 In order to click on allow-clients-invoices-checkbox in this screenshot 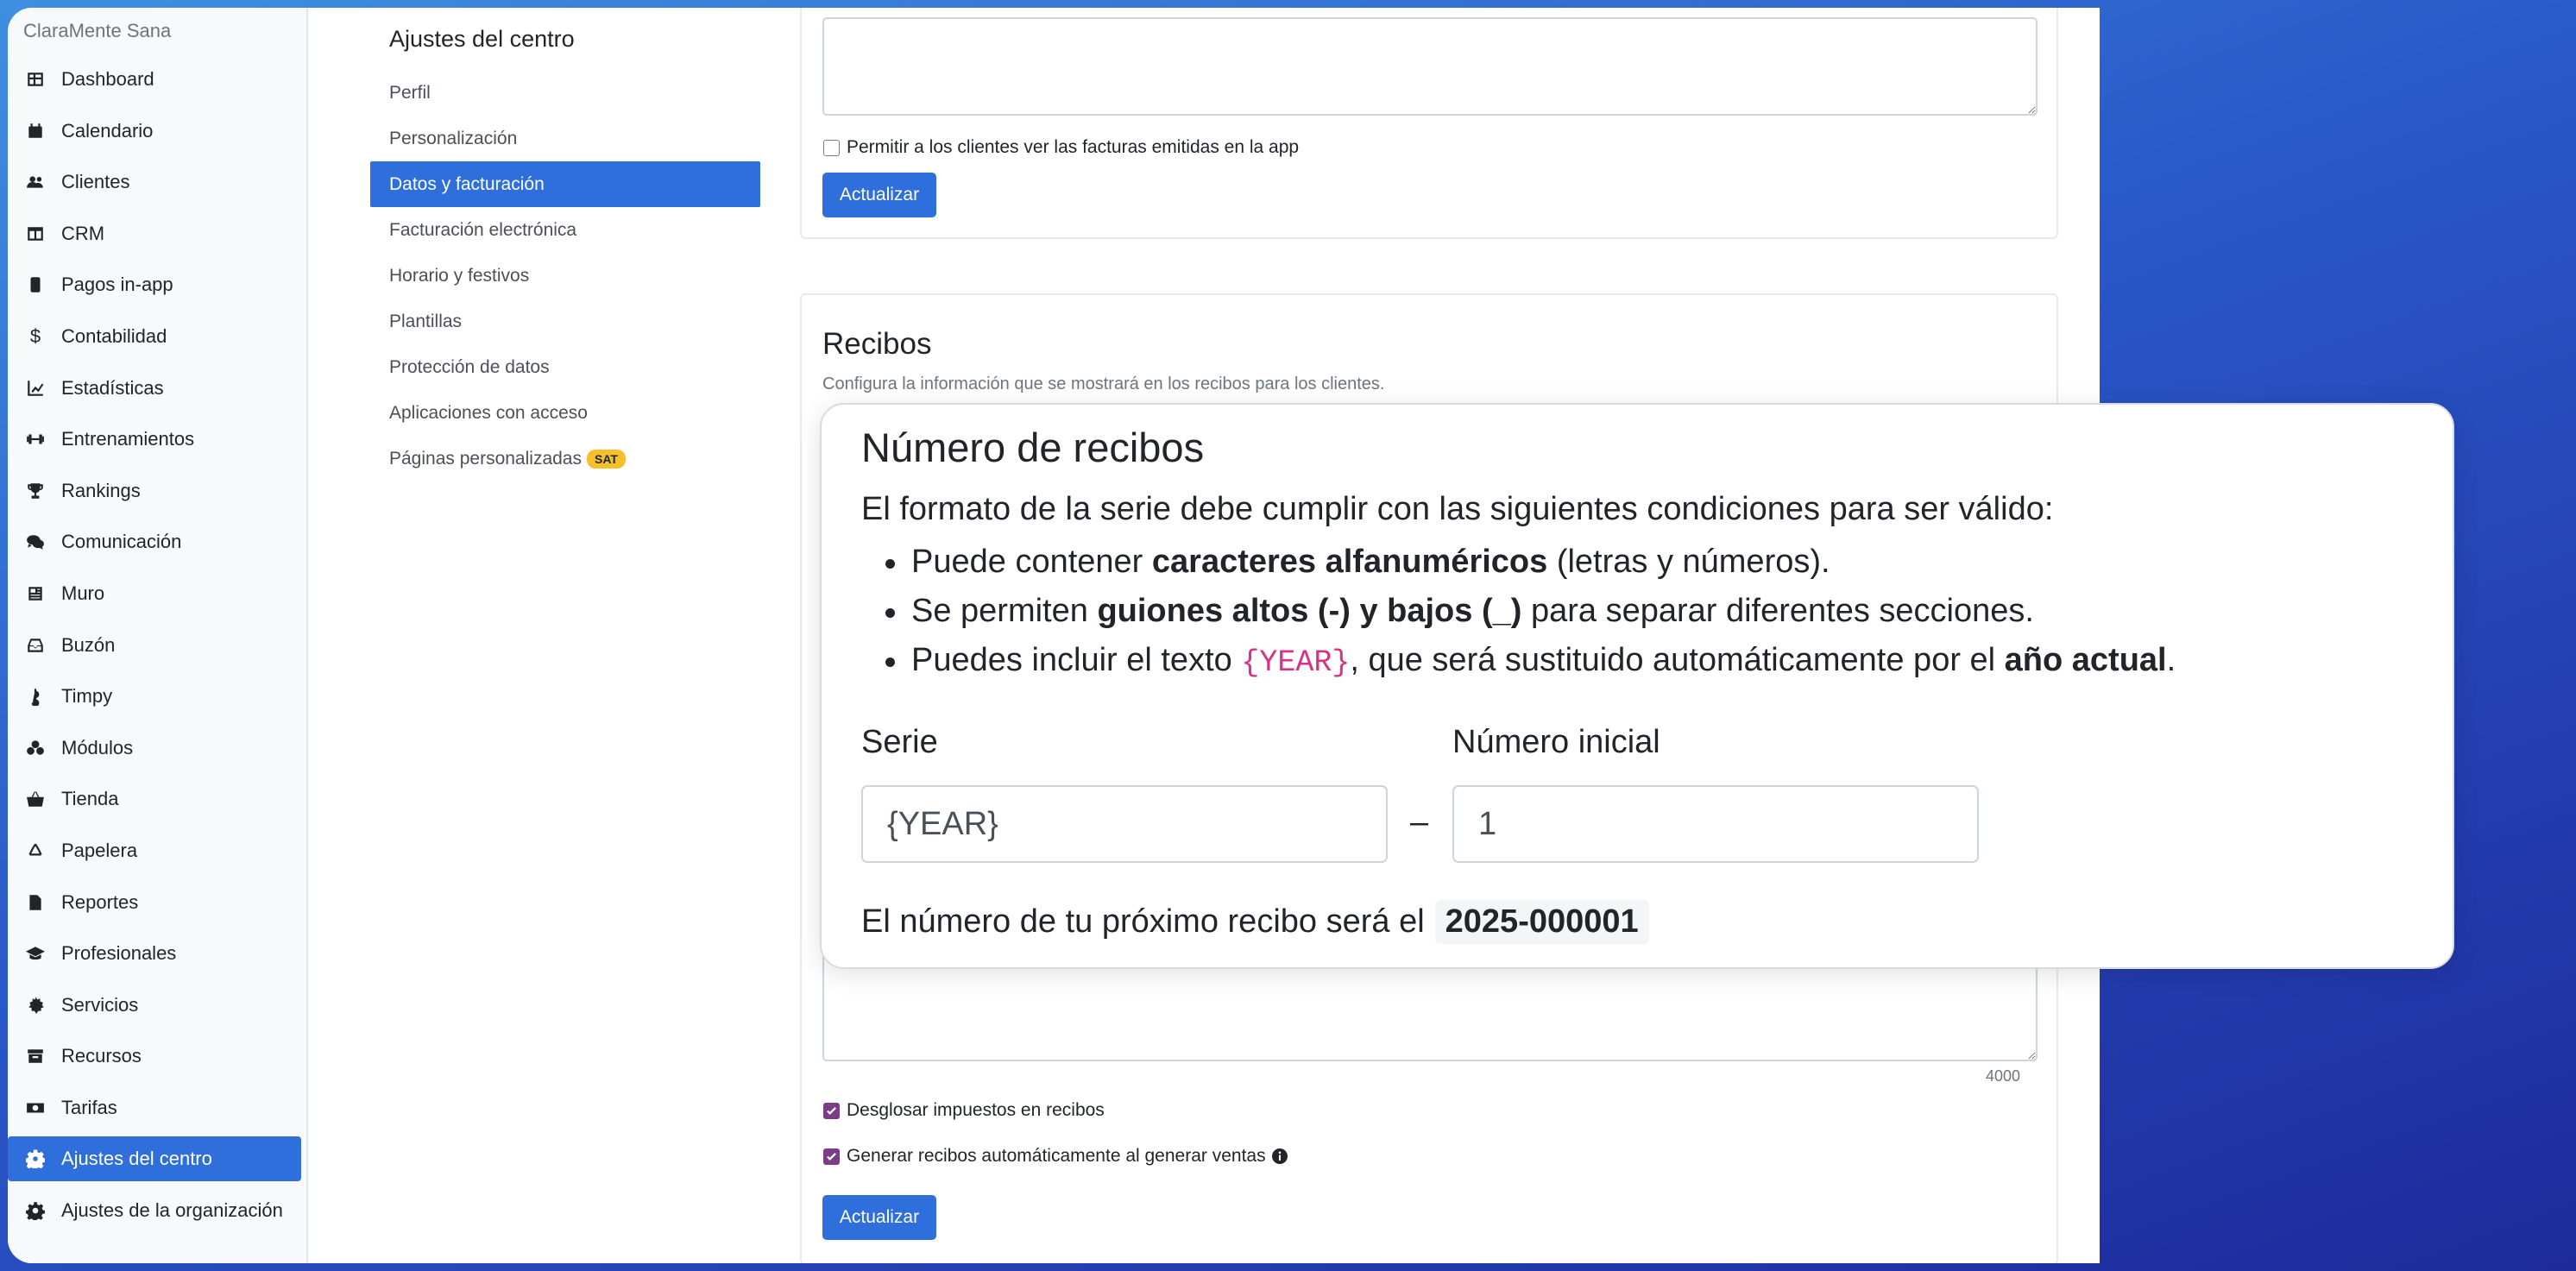, I will do `click(832, 147)`.